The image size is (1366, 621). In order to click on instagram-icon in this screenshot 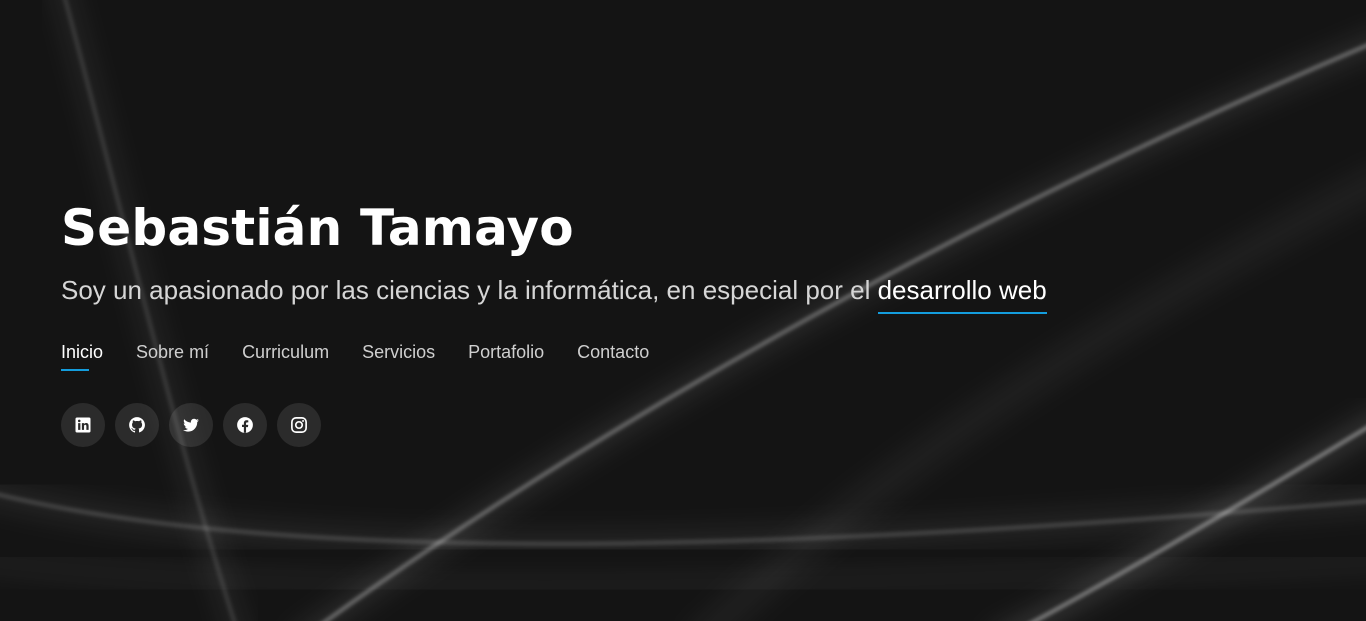, I will do `click(299, 425)`.